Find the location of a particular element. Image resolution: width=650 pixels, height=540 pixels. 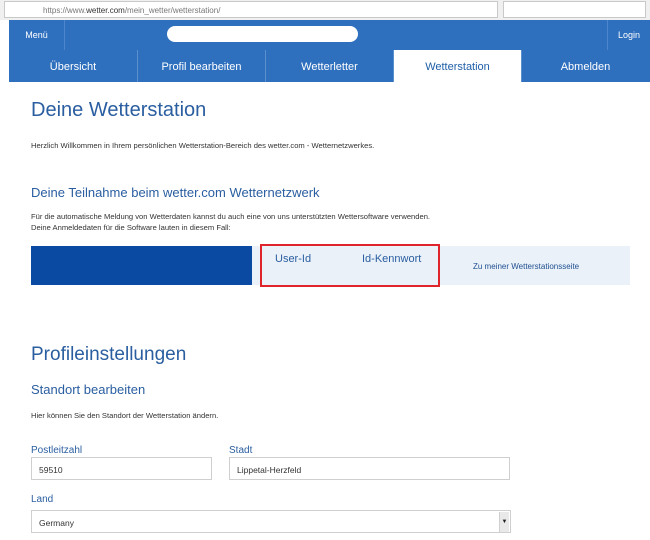

browser-search-box is located at coordinates (574, 9).